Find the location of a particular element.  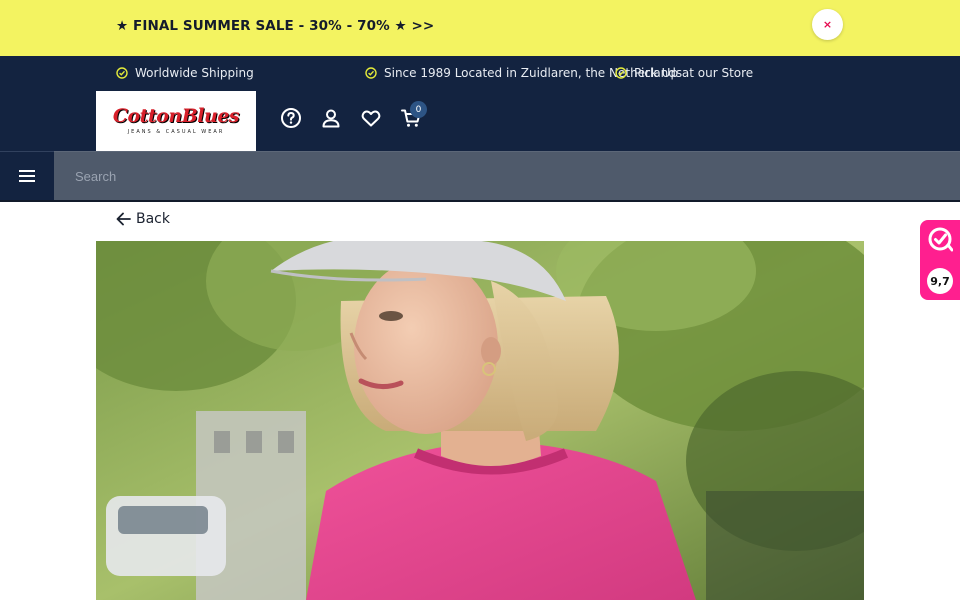

promo-bar: ★ FINAL SUMMER SALE - 30% - 70% ★ >> × is located at coordinates (480, 28).